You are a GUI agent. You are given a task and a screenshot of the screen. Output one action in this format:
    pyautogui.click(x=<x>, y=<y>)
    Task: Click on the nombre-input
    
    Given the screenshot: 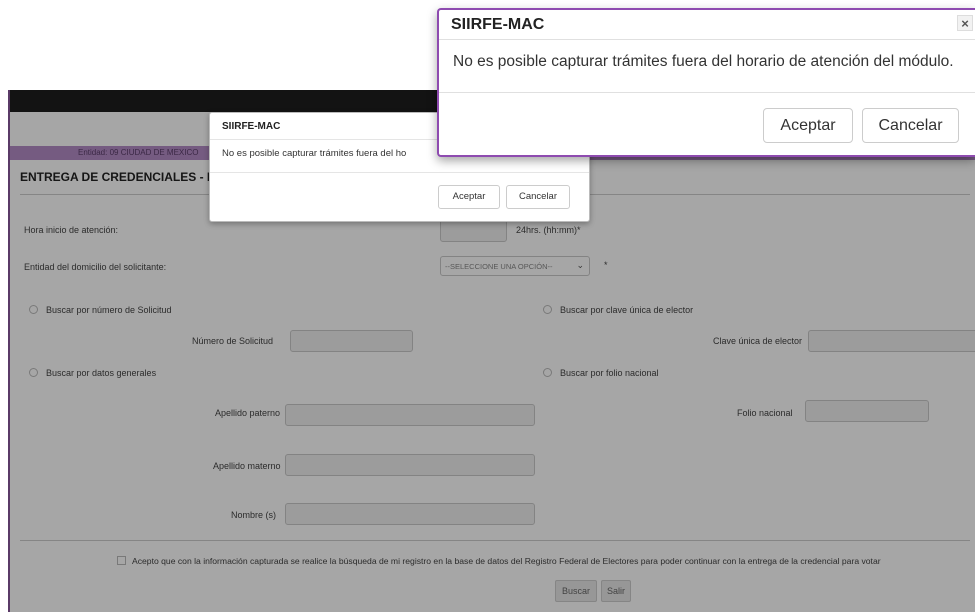 What is the action you would take?
    pyautogui.click(x=410, y=514)
    